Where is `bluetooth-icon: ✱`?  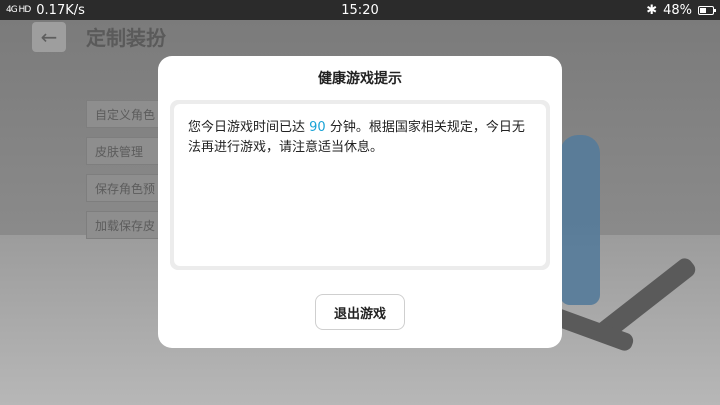 bluetooth-icon: ✱ is located at coordinates (652, 10).